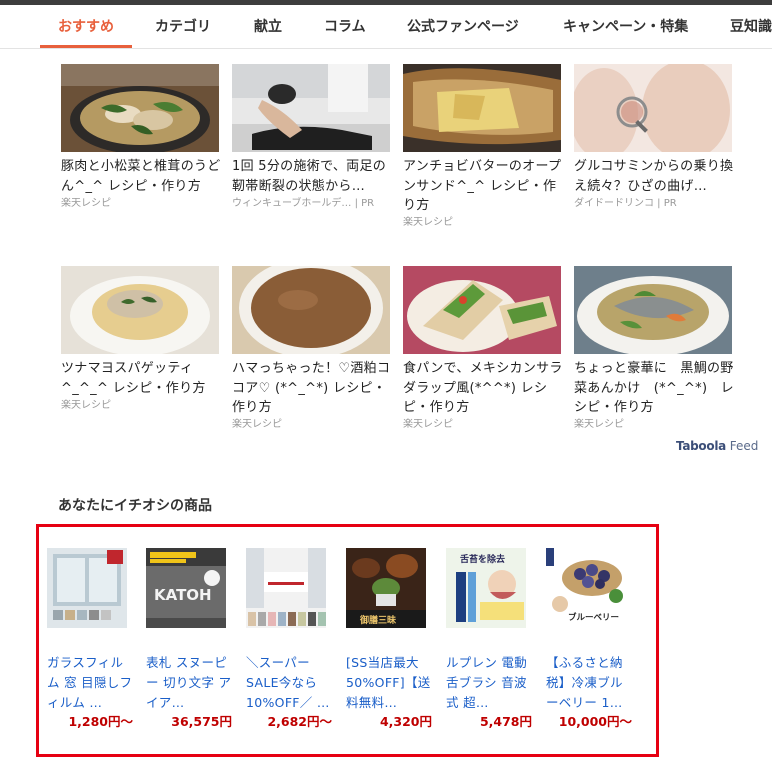 The height and width of the screenshot is (778, 772). Describe the element at coordinates (586, 588) in the screenshot. I see `blueberry-product: ブルーベリー` at that location.